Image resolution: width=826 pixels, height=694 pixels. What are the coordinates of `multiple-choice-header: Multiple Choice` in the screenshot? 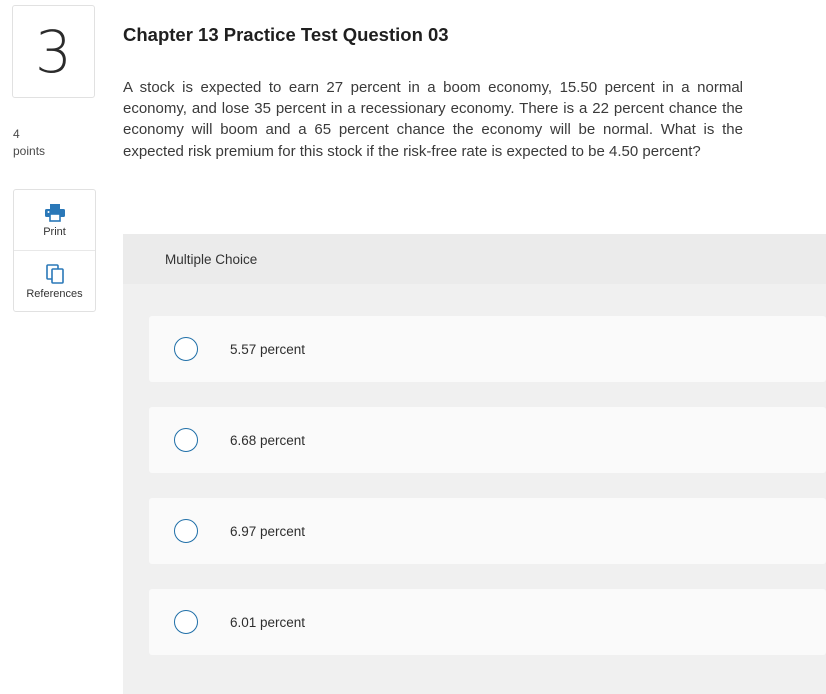 It's located at (474, 259).